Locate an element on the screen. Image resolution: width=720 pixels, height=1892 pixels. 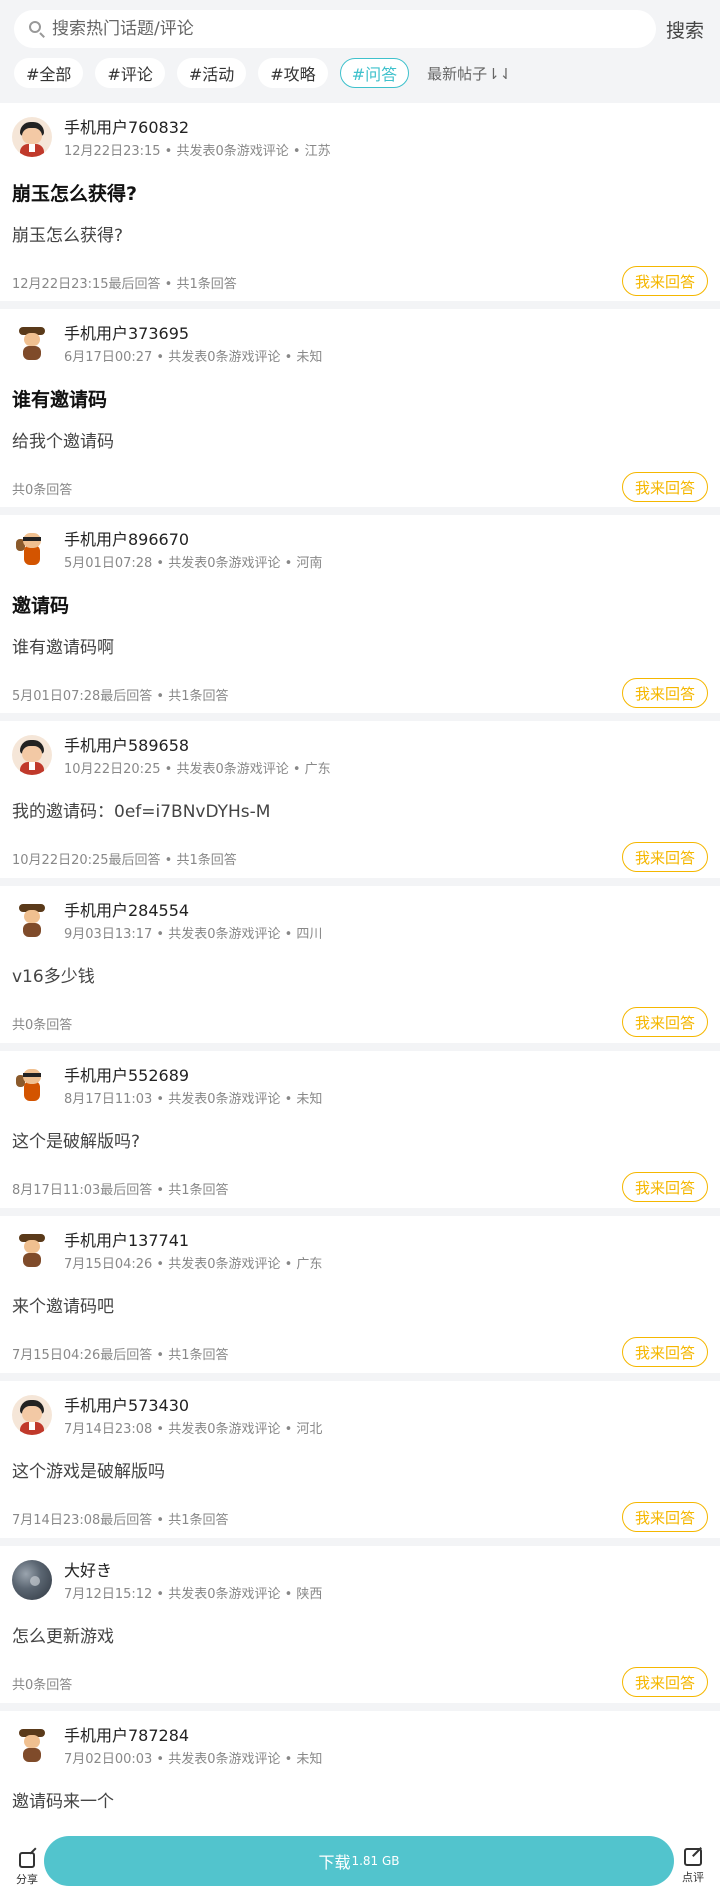
post-content: 这个是破解版吗? is located at coordinates (76, 1139).